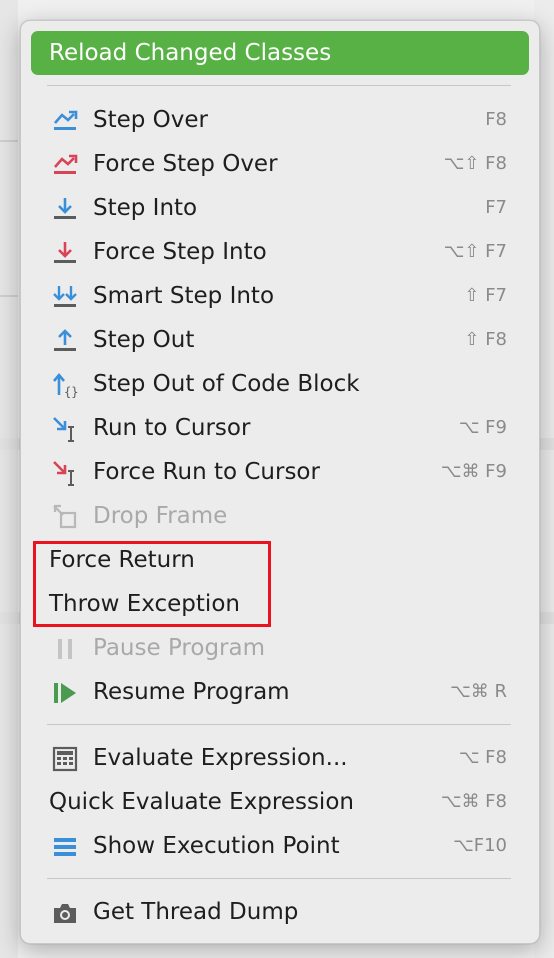 The width and height of the screenshot is (554, 958). I want to click on reload-changed-classes-item: Reload Changed Classes, so click(280, 53).